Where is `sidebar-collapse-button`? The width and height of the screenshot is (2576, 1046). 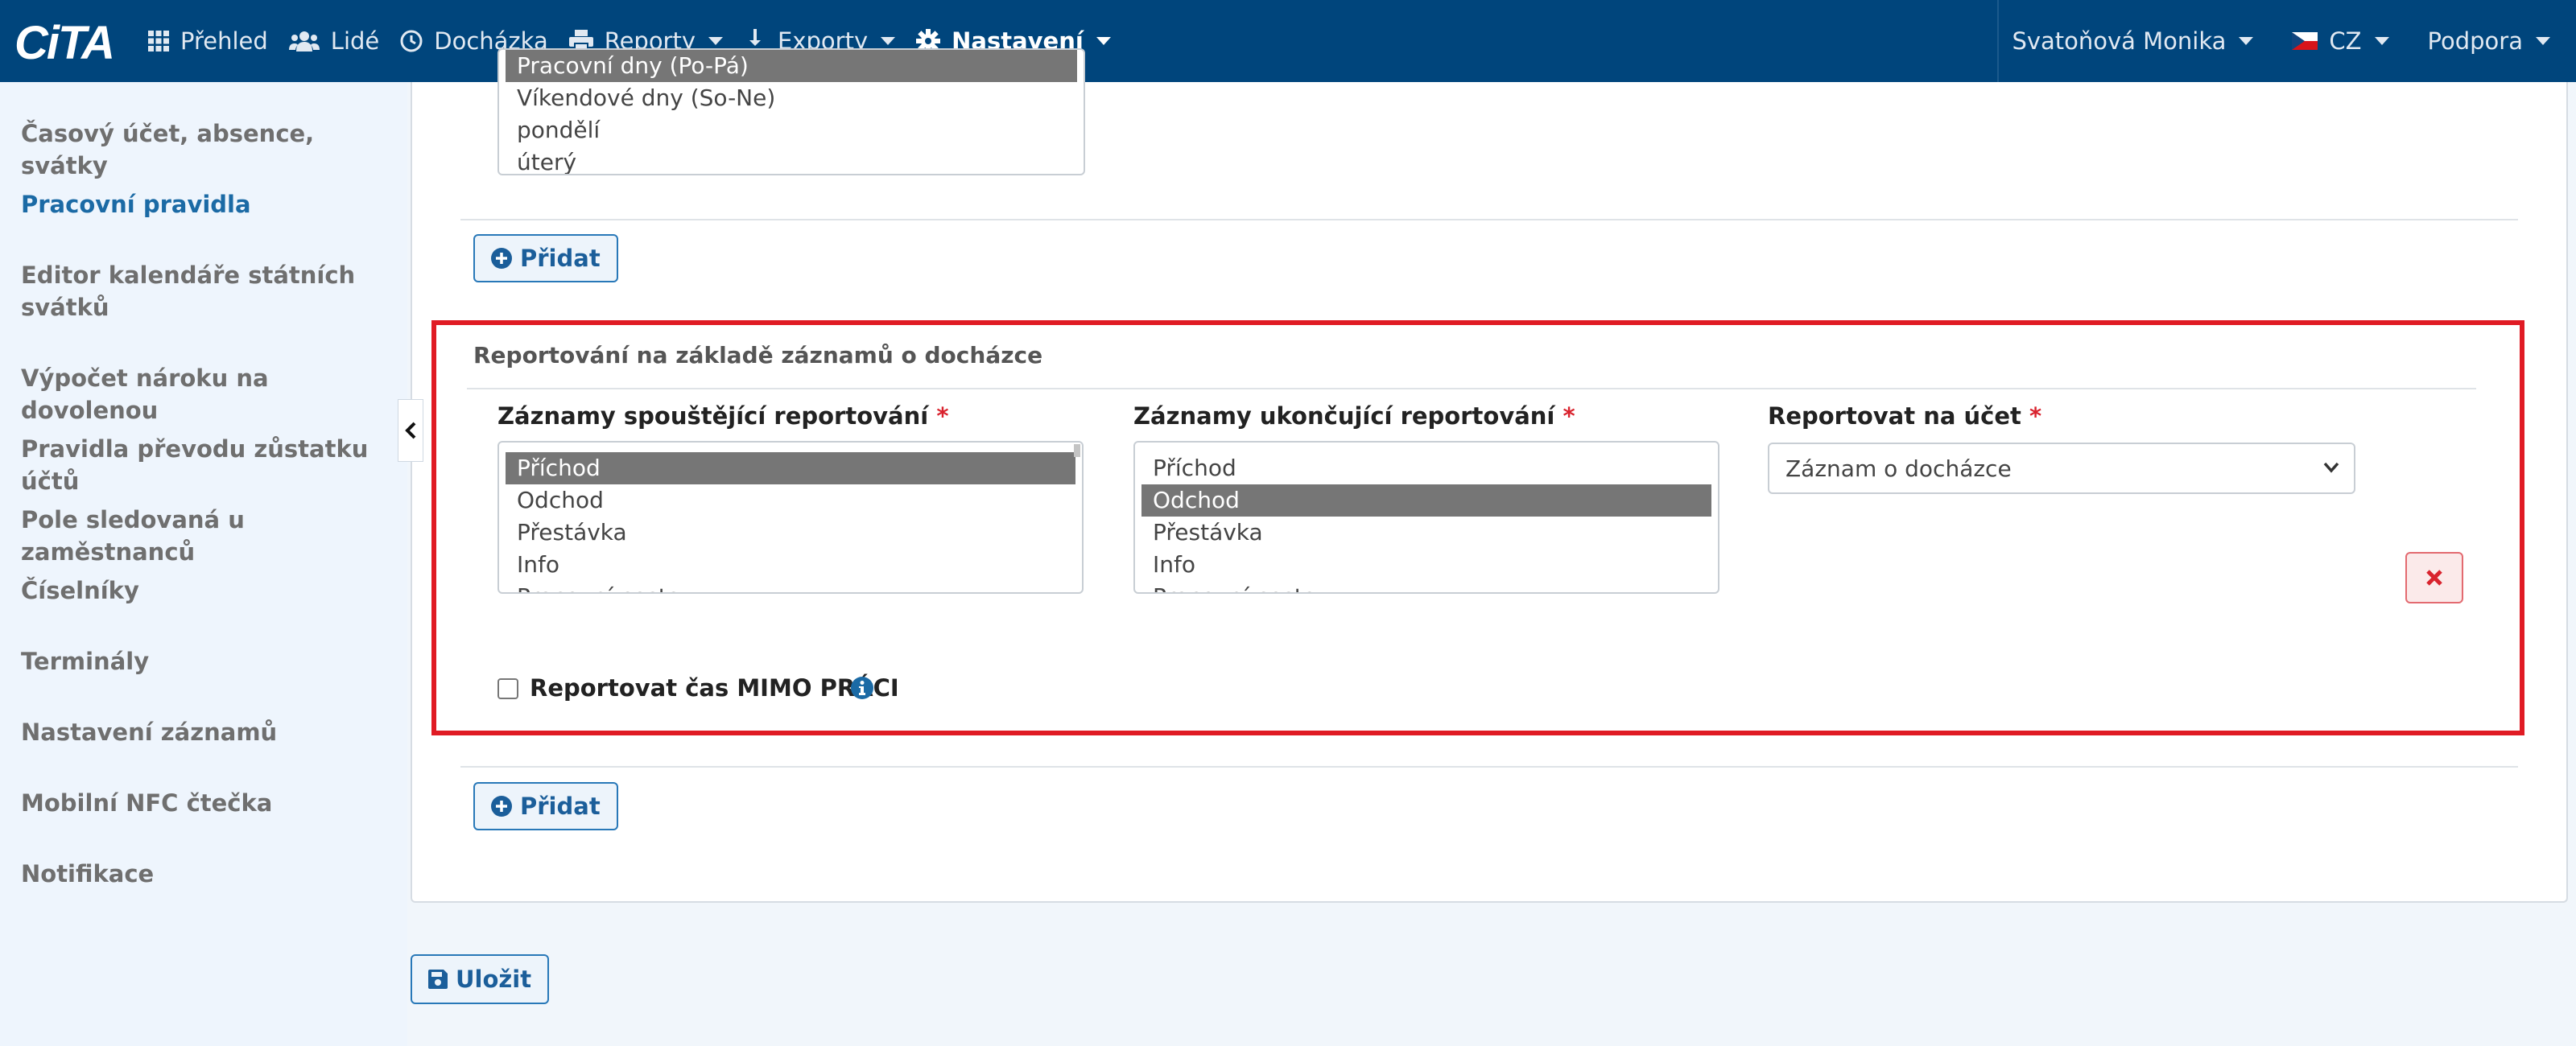 sidebar-collapse-button is located at coordinates (410, 431).